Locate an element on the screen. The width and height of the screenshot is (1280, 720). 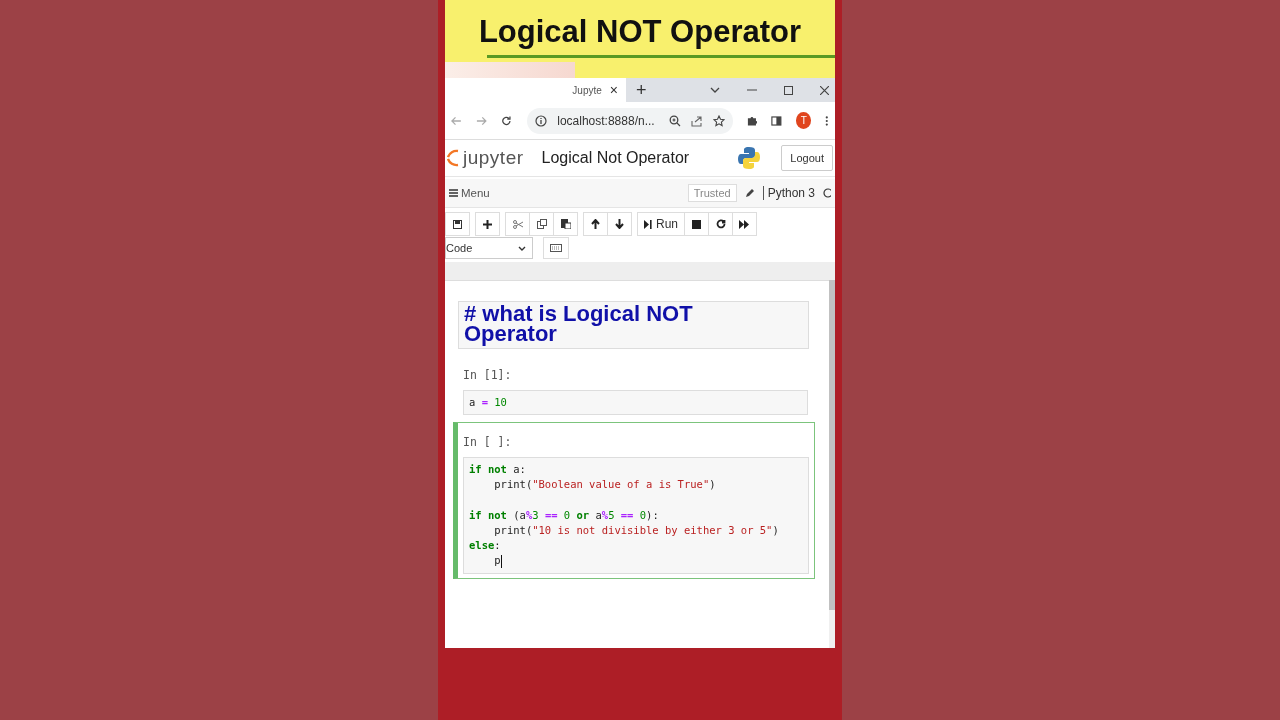
close-icon: × is located at coordinates (613, 90).